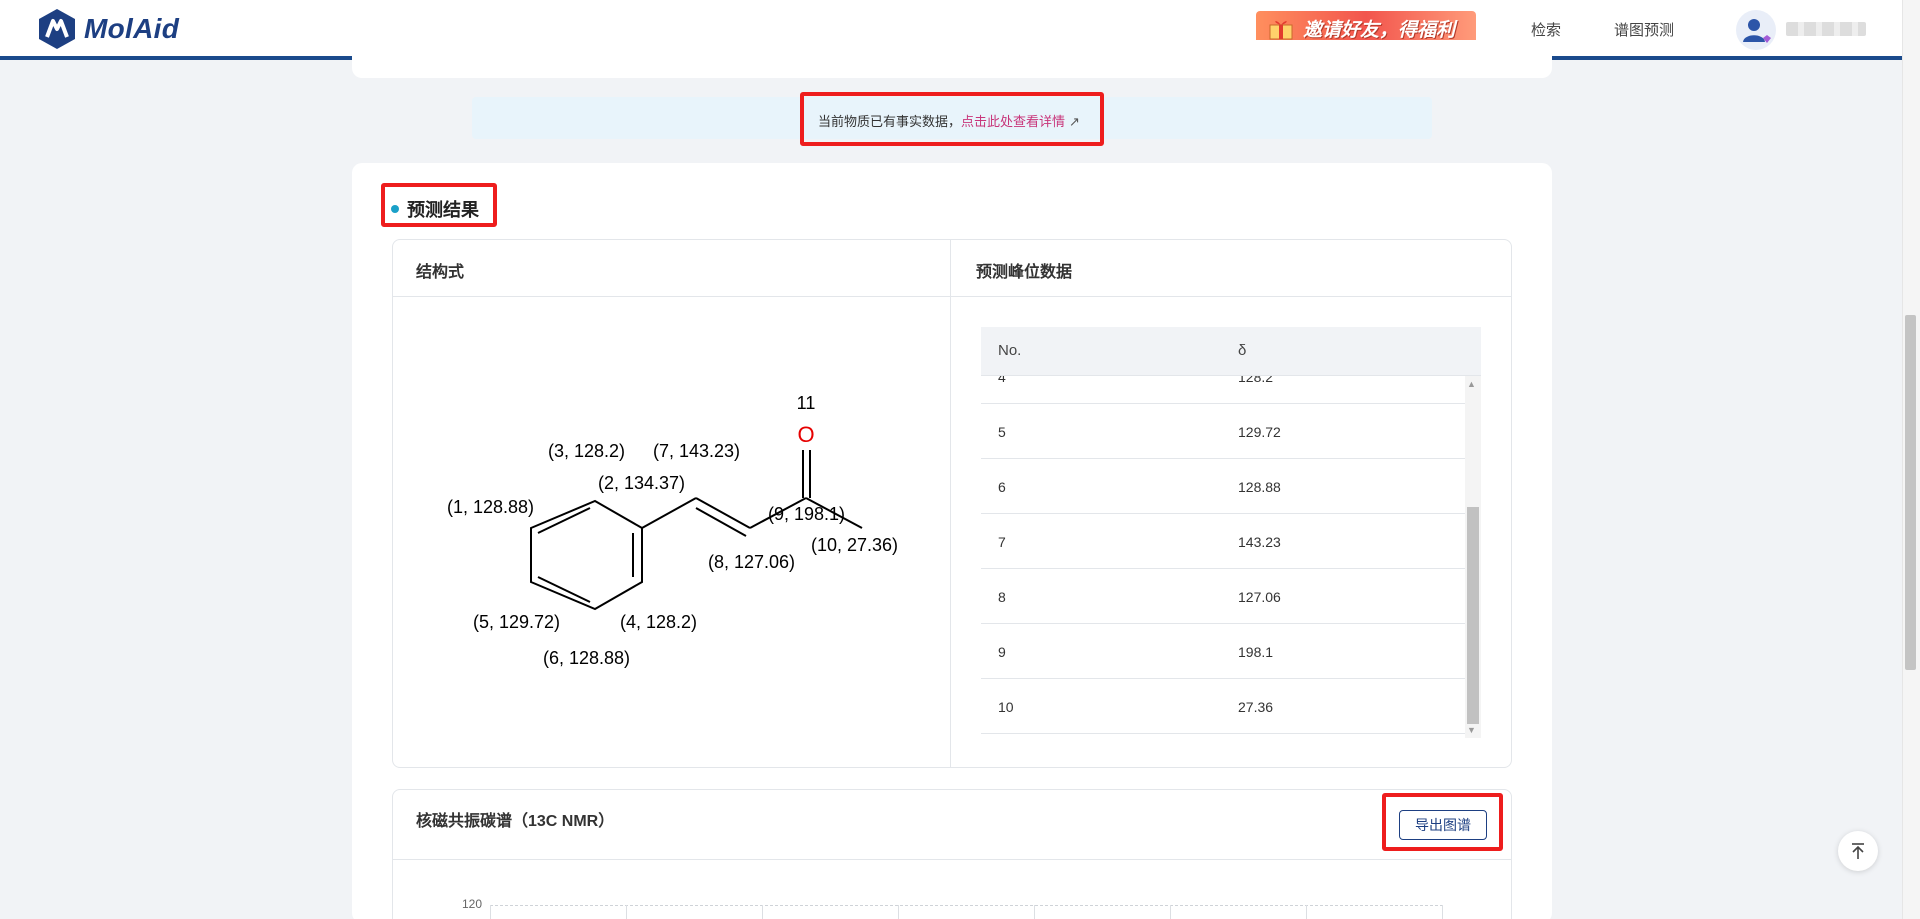  What do you see at coordinates (515, 821) in the screenshot?
I see `nmr-title: 核磁共振碳谱（13C NMR）` at bounding box center [515, 821].